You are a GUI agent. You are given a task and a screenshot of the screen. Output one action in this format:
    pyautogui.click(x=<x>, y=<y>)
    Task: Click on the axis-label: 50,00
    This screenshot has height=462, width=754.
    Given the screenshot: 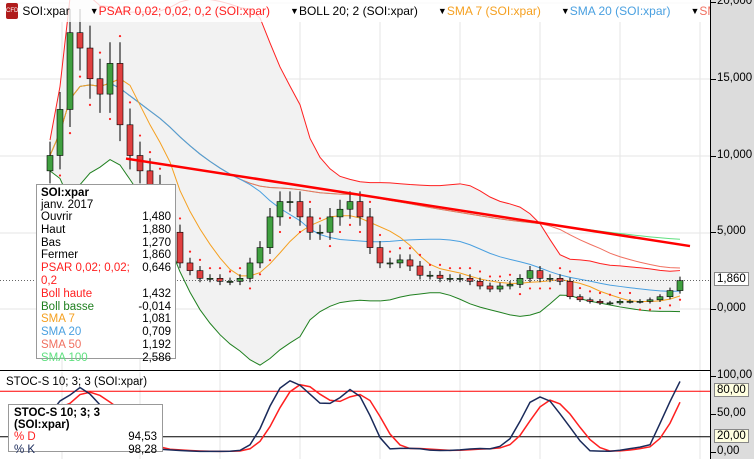 What is the action you would take?
    pyautogui.click(x=731, y=413)
    